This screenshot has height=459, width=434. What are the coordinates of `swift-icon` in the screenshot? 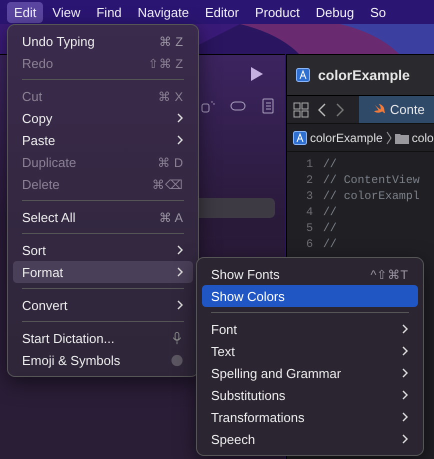 It's located at (379, 109).